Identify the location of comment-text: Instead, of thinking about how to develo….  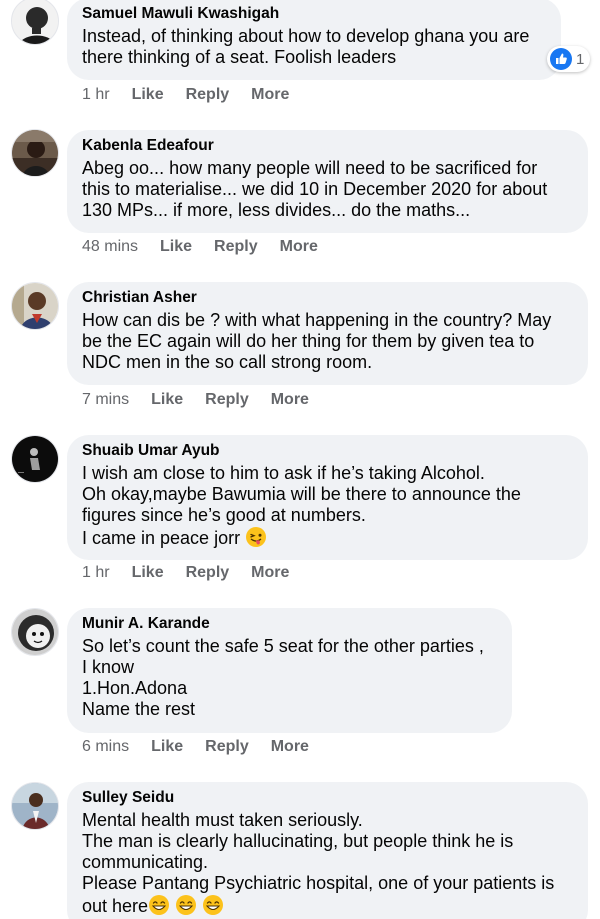
(306, 46).